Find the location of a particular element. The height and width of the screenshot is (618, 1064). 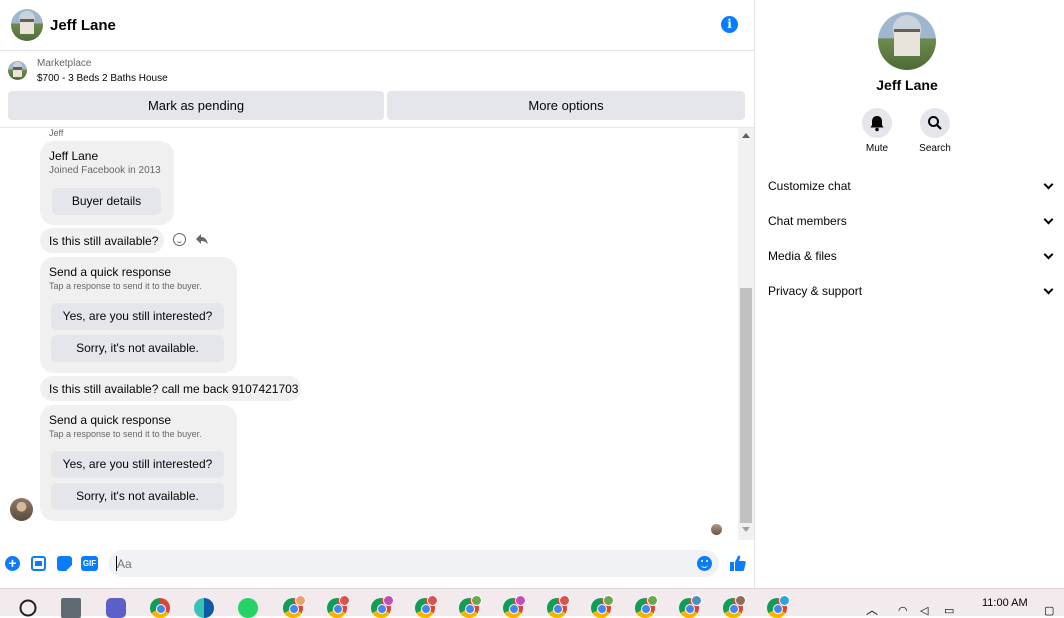

clock-time: 11:00 AM is located at coordinates (1005, 603).